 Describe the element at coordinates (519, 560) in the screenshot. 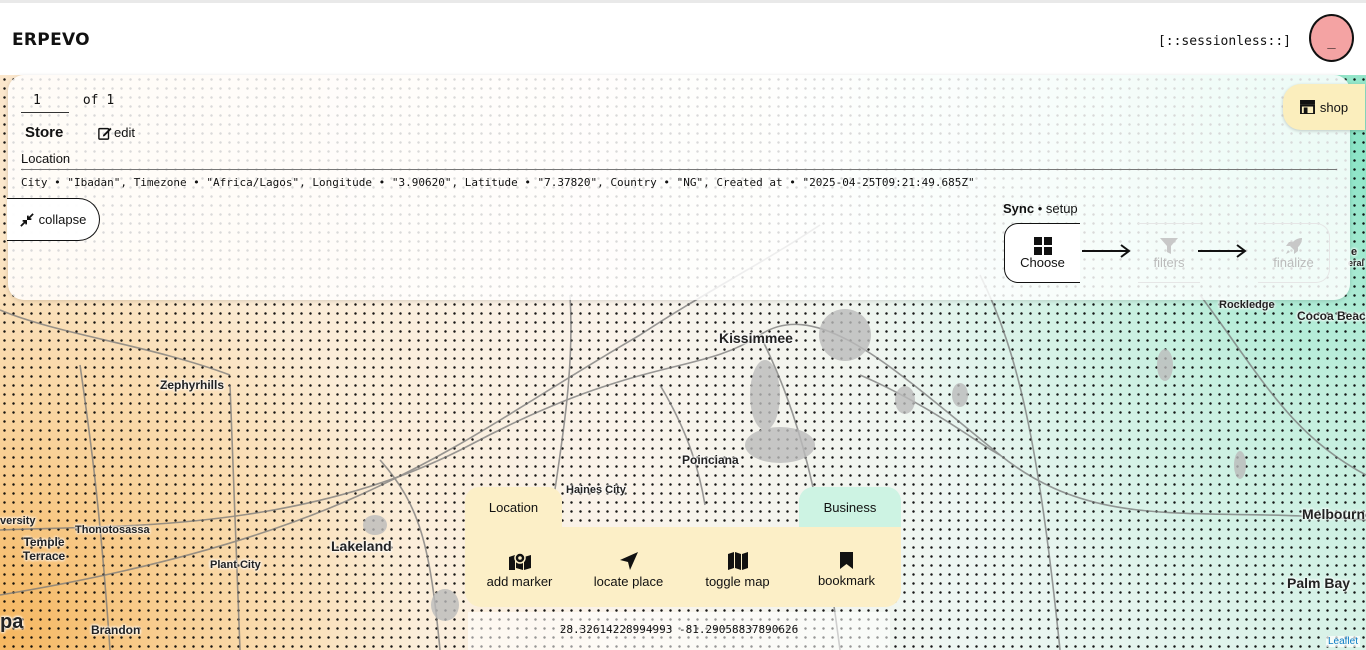

I see `map-marker-icon` at that location.